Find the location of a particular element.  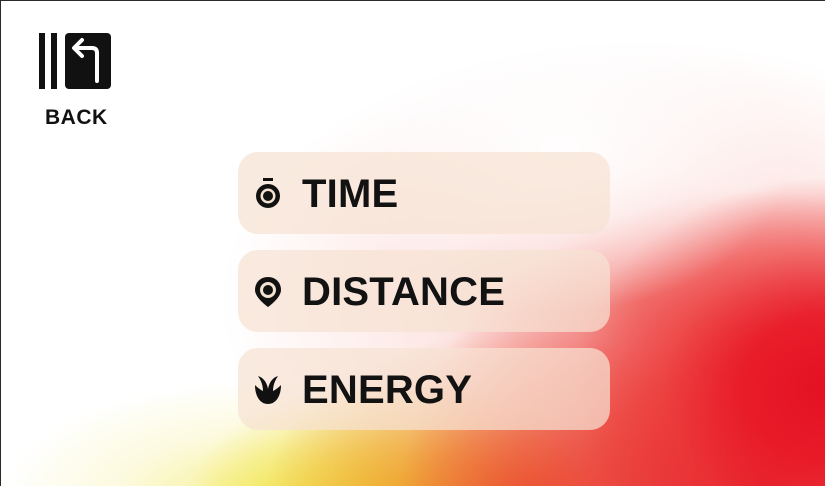

back-arrow-icon is located at coordinates (75, 61).